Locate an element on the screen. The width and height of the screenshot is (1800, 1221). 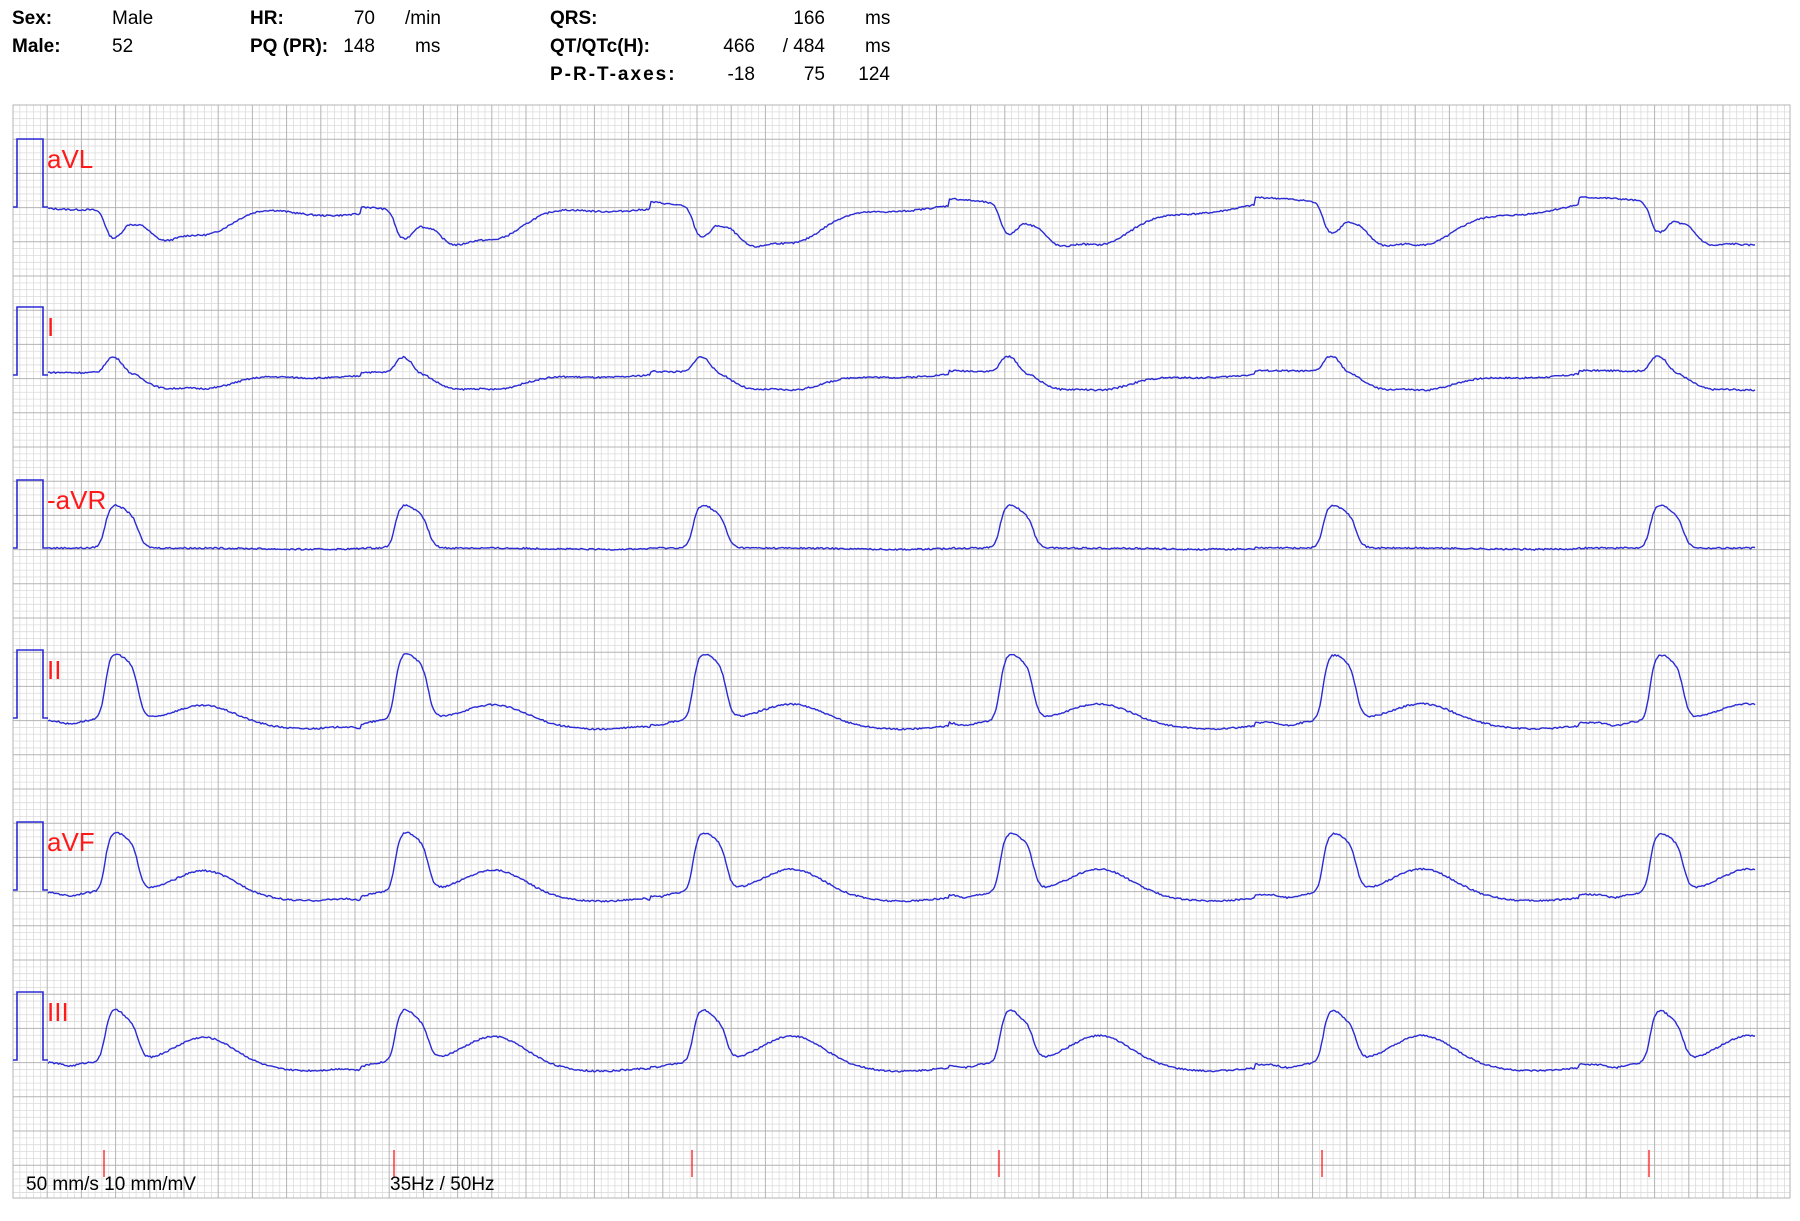
lead-label-avl: aVL is located at coordinates (70, 159).